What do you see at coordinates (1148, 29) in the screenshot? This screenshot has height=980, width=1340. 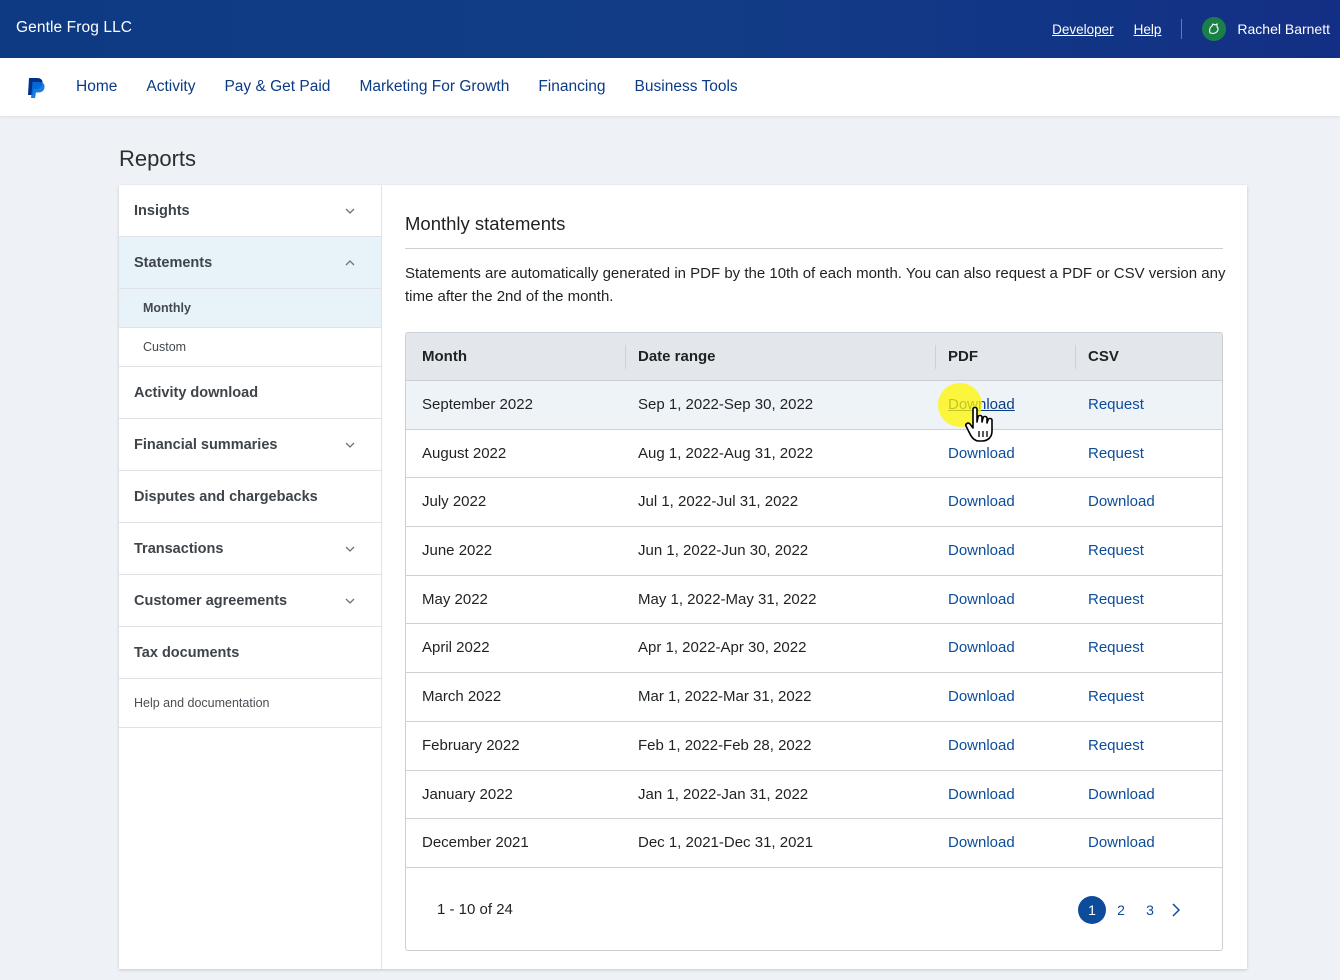 I see `help-link: Help` at bounding box center [1148, 29].